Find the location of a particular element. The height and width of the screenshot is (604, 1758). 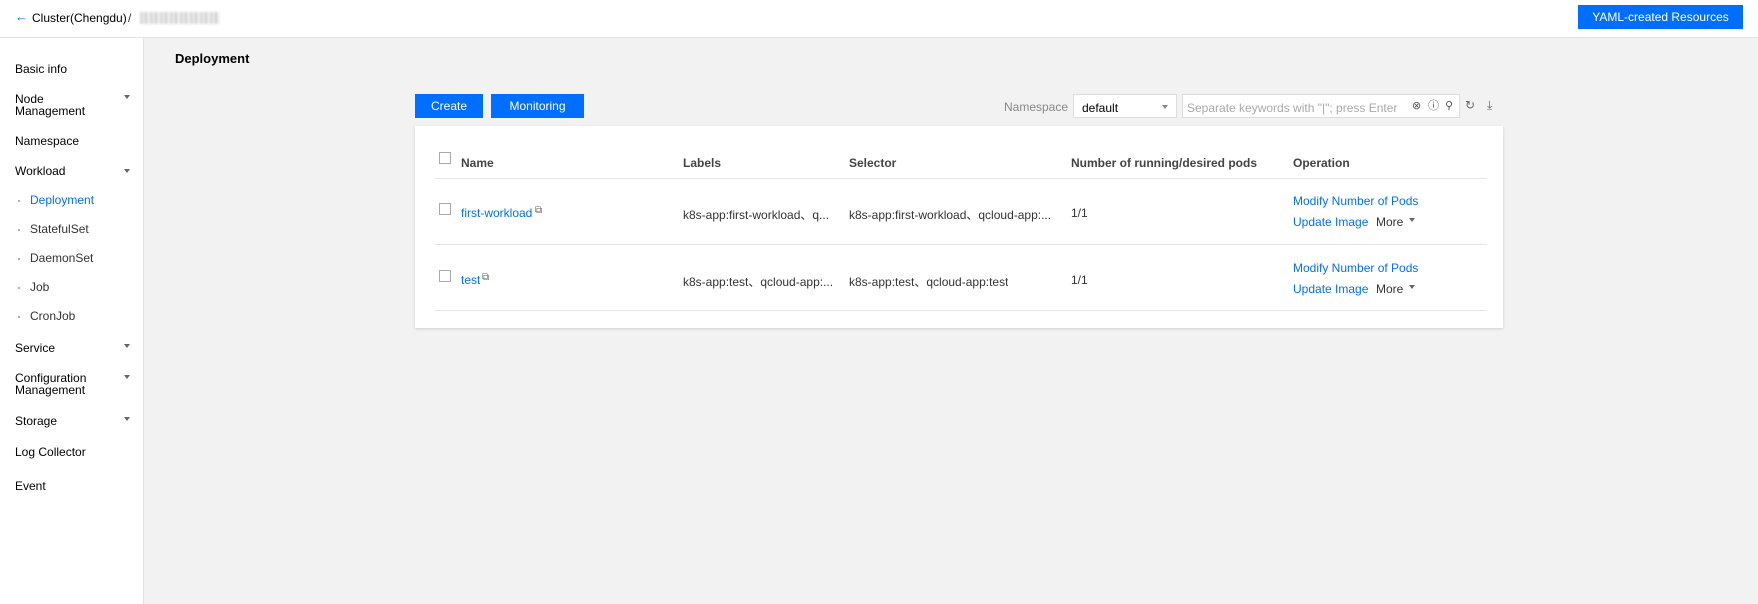

back-arrow-icon: ← is located at coordinates (21, 16).